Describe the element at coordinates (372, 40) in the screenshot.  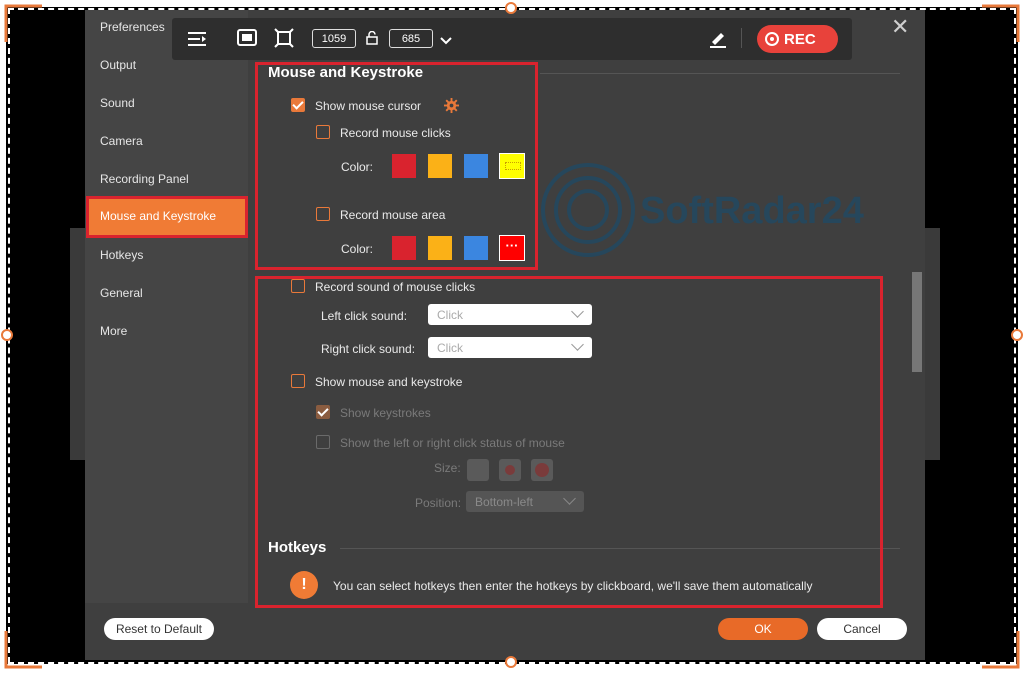
I see `unlock-icon` at that location.